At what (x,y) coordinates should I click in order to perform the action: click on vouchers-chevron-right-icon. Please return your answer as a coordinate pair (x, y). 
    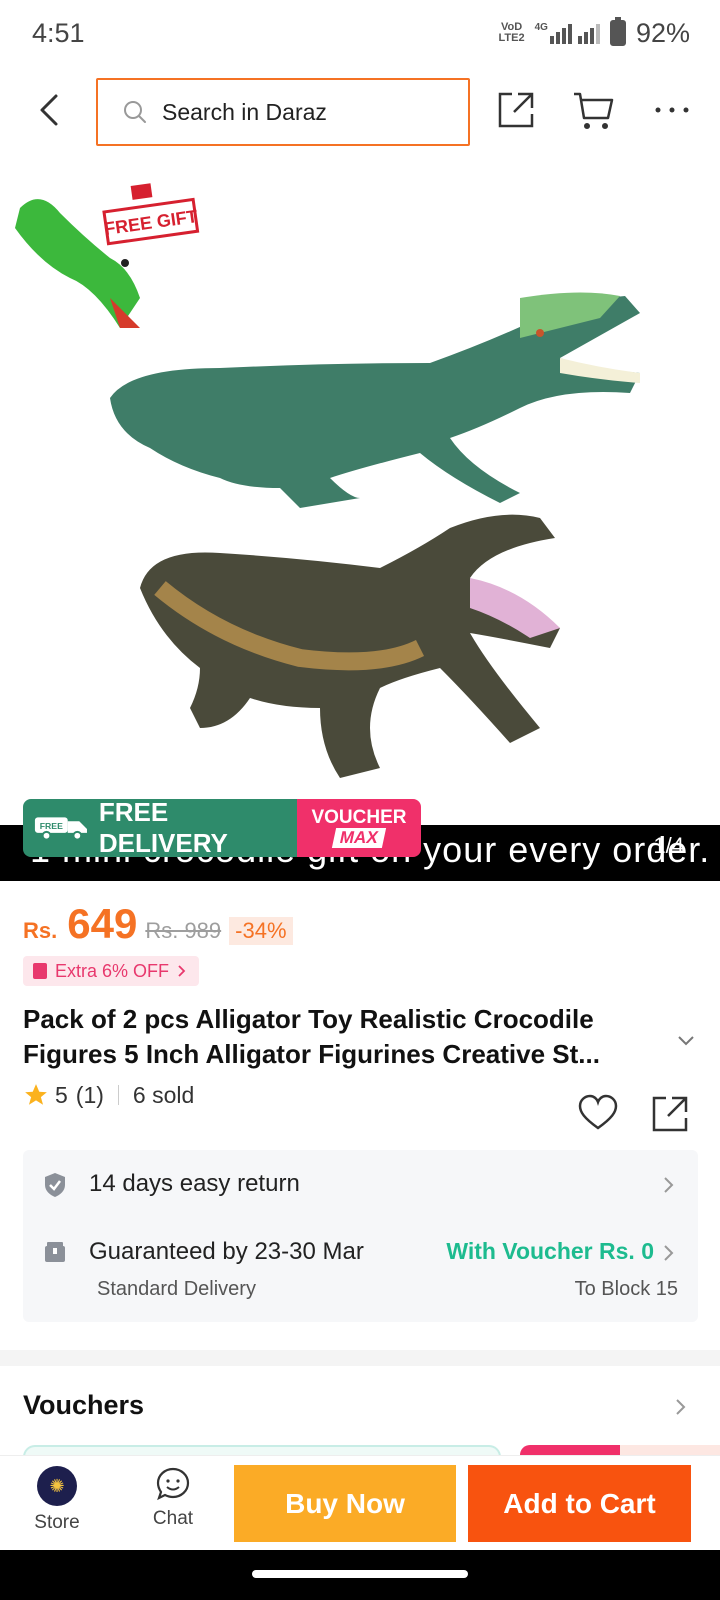
    Looking at the image, I should click on (681, 1407).